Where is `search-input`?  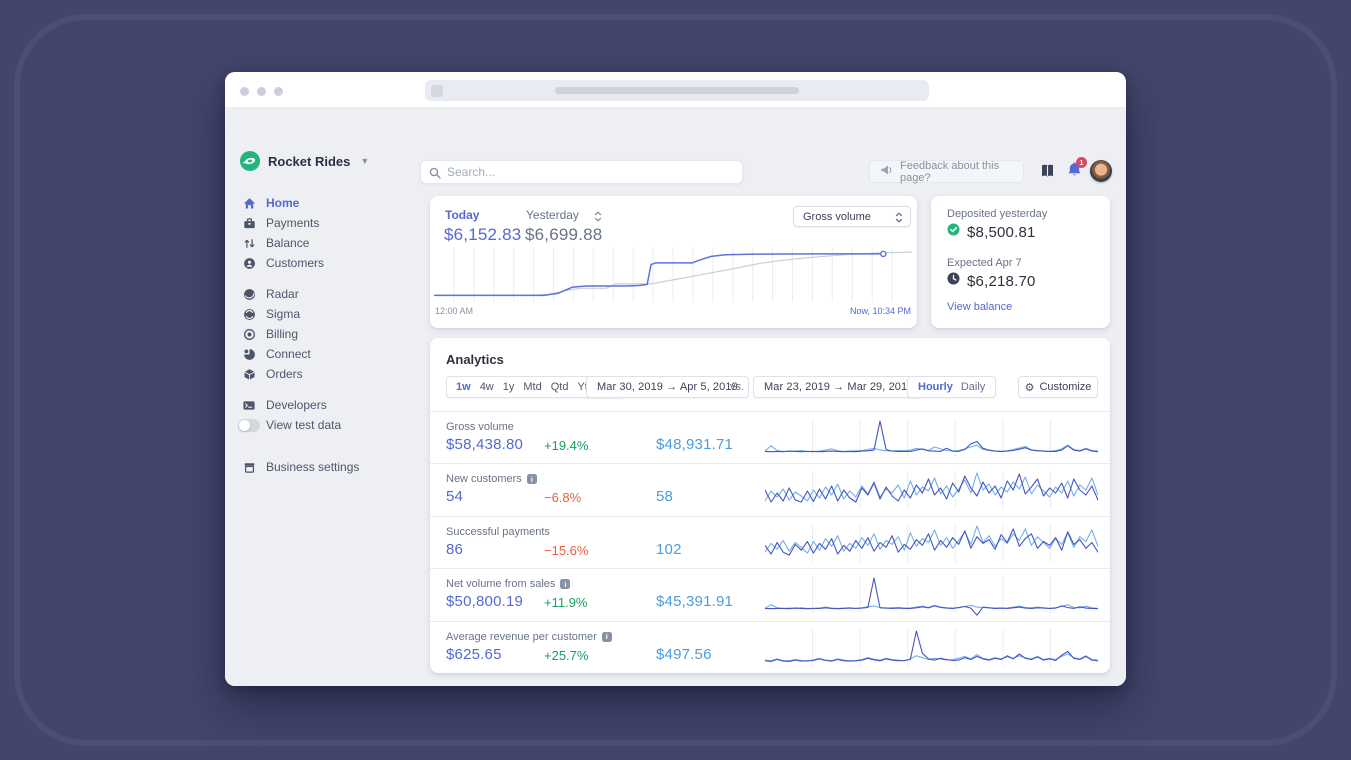 search-input is located at coordinates (591, 172).